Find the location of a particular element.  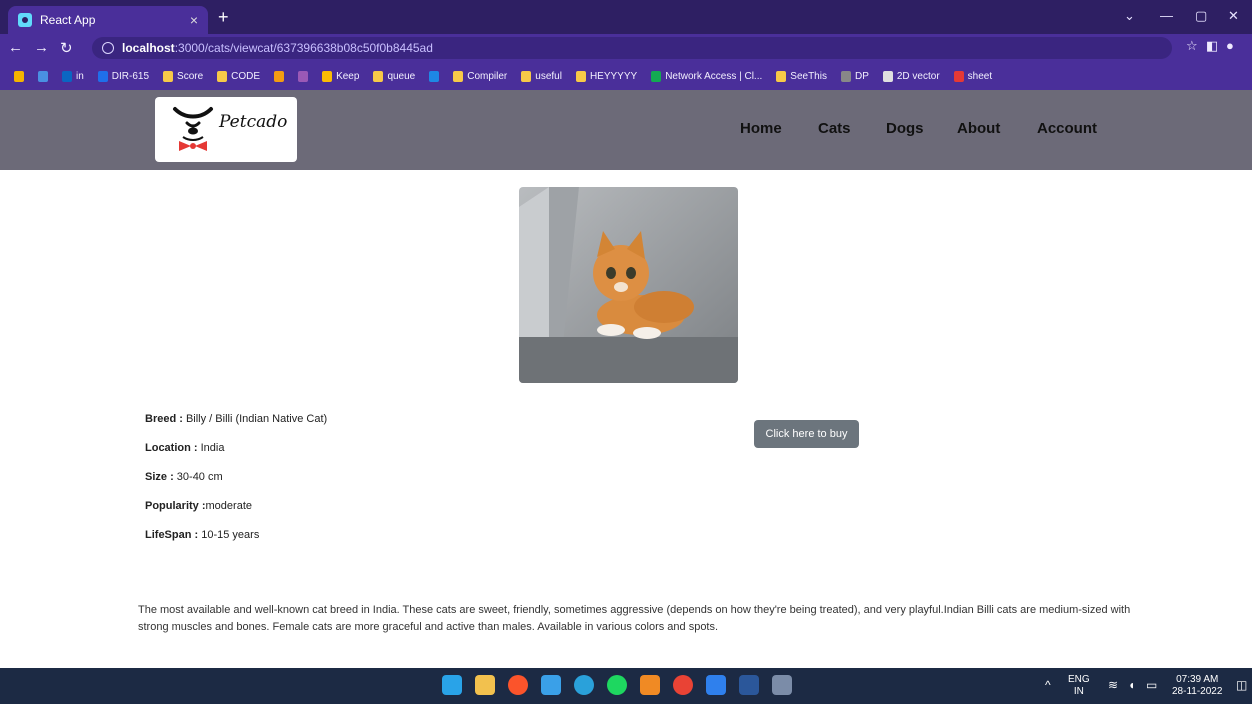

language-indicator: ENG IN is located at coordinates (1079, 686).